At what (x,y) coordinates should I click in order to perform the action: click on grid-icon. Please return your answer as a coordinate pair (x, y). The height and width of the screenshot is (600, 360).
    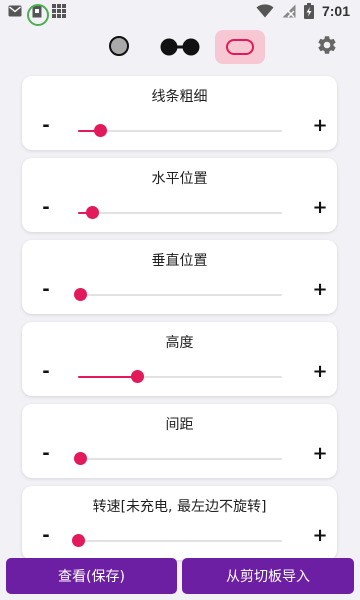
    Looking at the image, I should click on (59, 11).